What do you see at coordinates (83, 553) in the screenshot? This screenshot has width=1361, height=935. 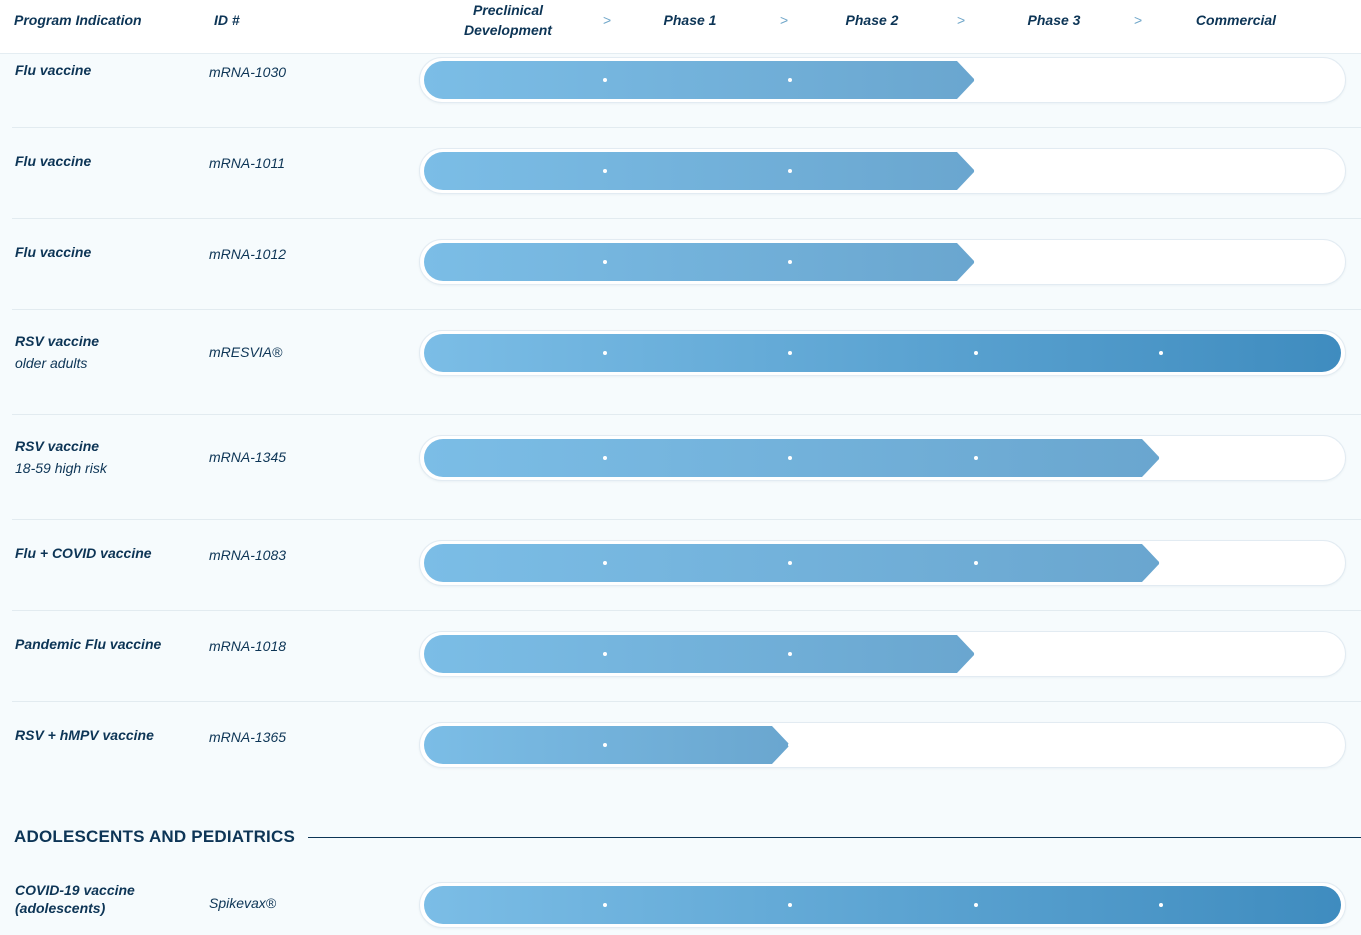 I see `program-name: Flu + COVID vaccine` at bounding box center [83, 553].